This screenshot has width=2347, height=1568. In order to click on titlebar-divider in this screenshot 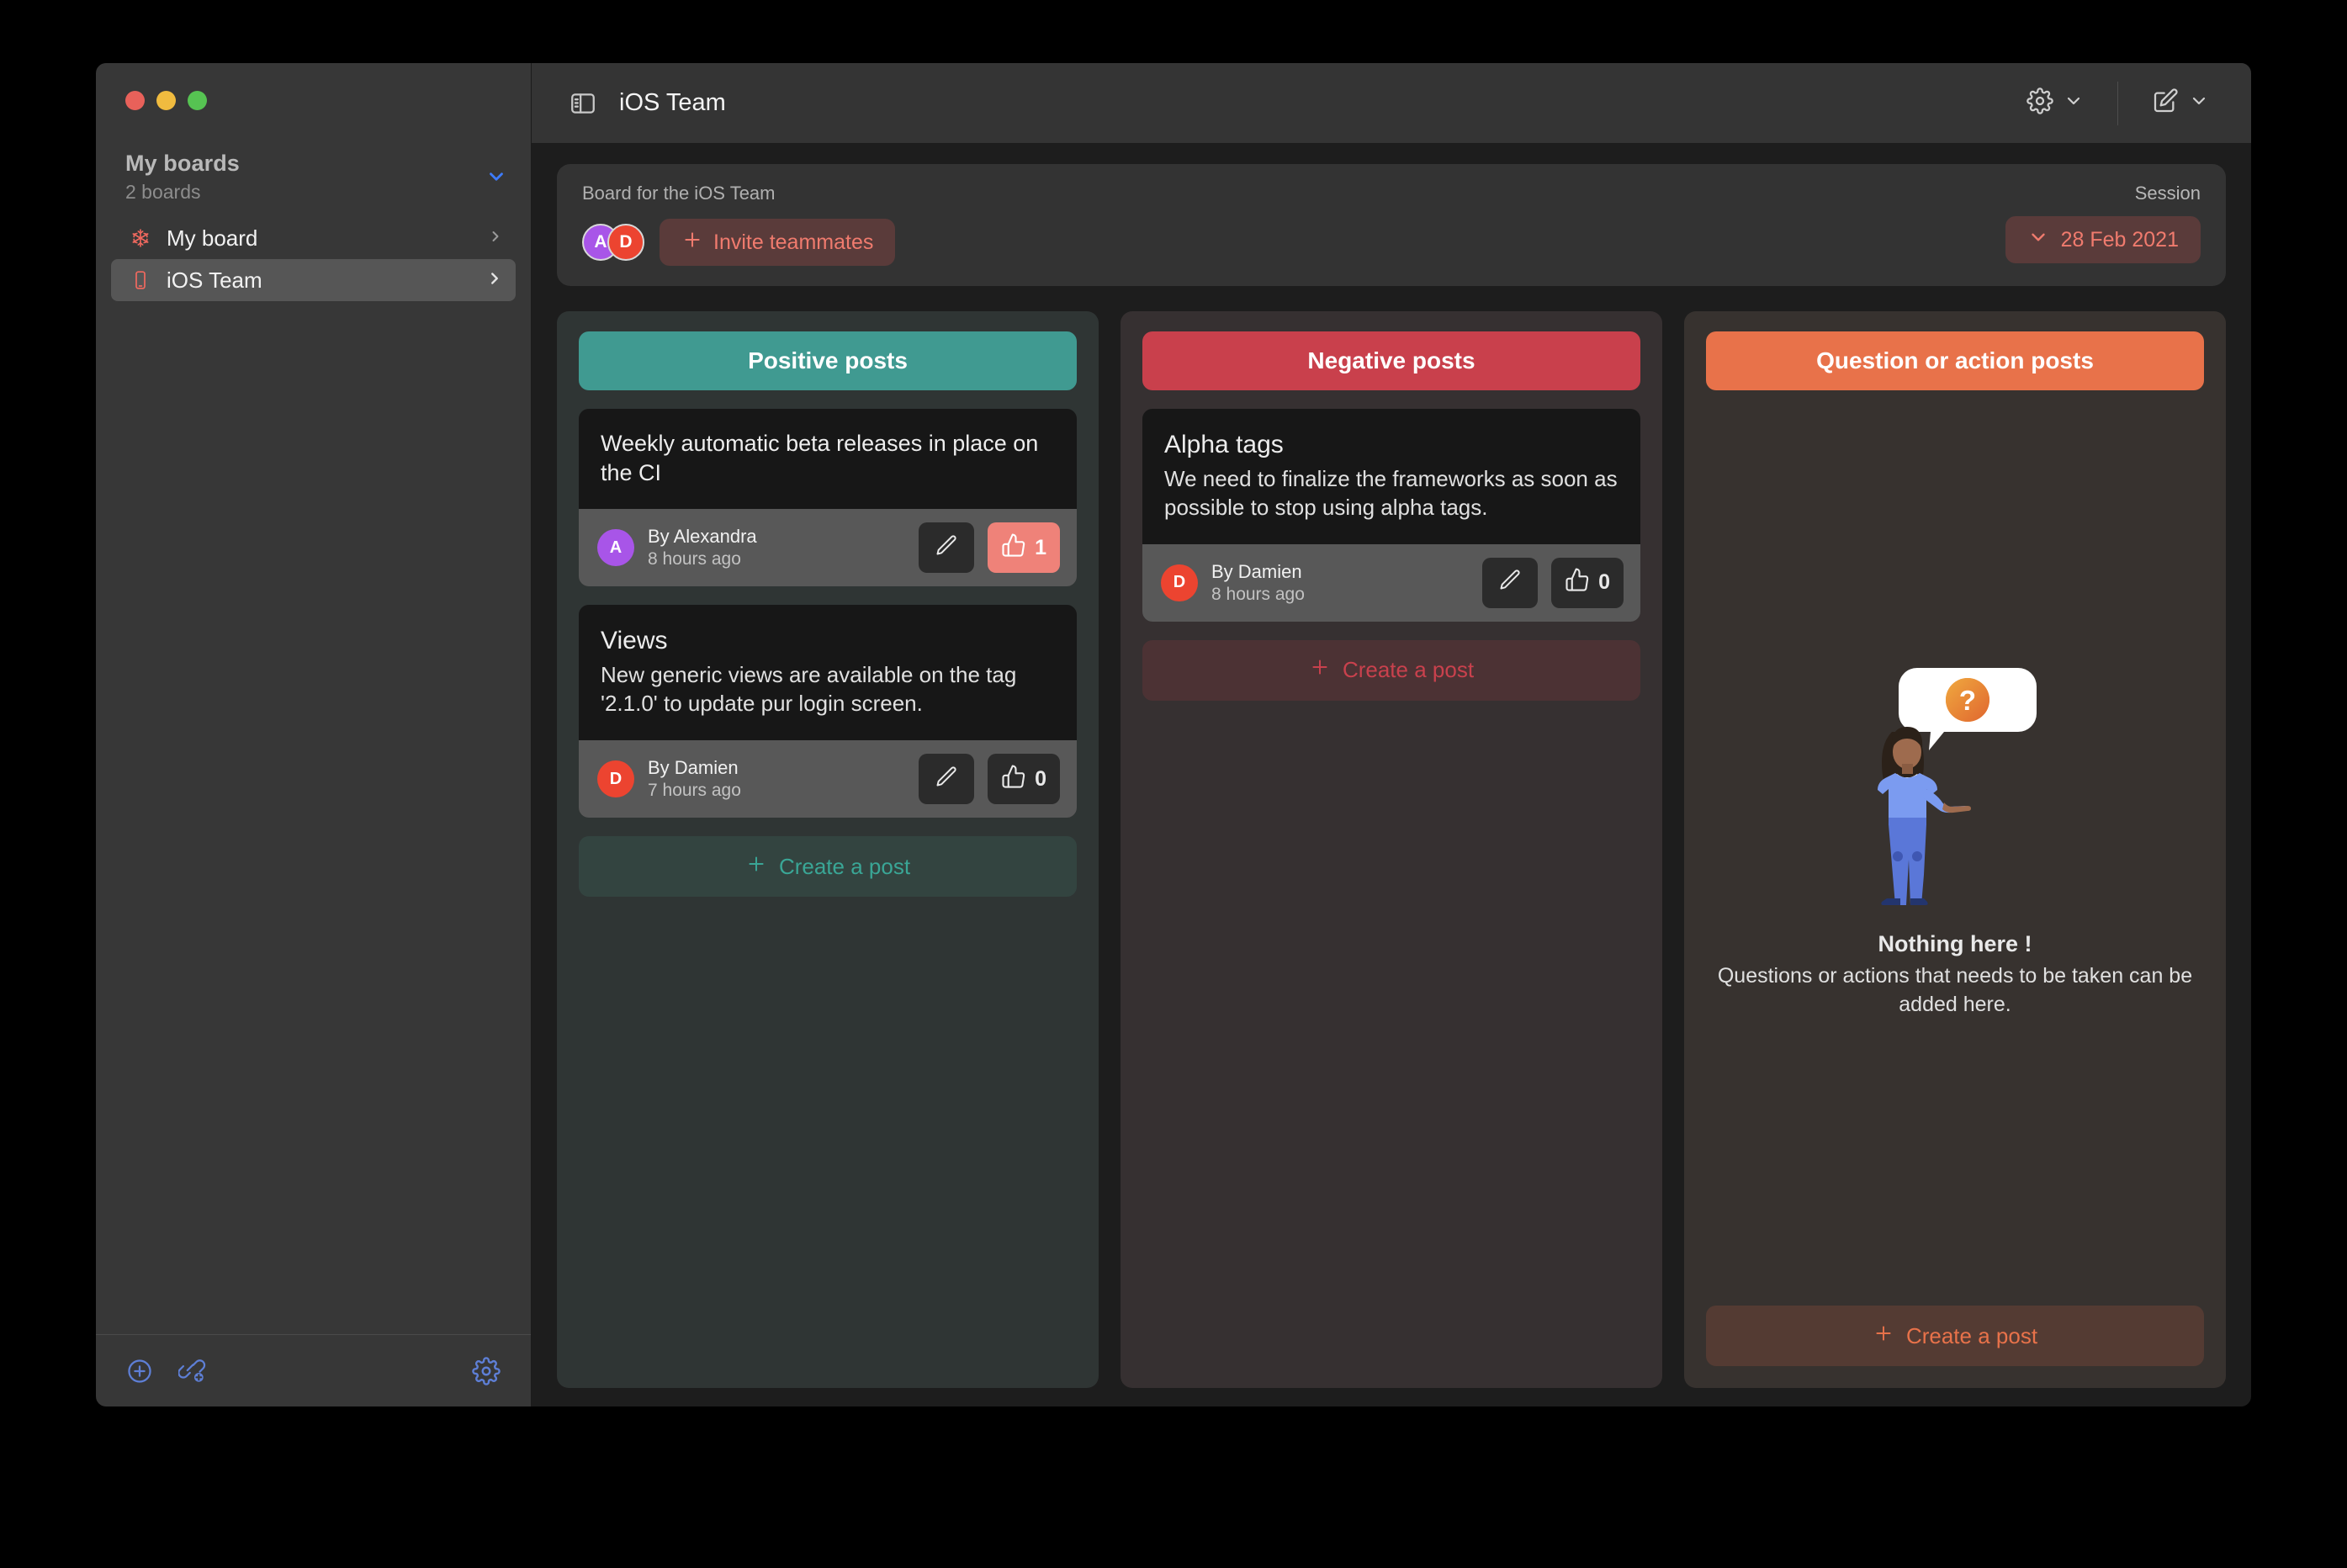, I will do `click(2117, 103)`.